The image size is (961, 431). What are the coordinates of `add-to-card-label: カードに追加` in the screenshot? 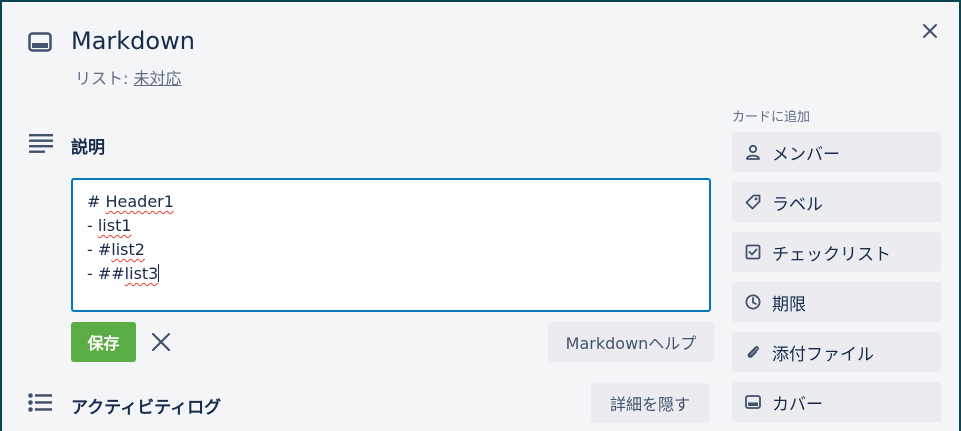 It's located at (771, 117).